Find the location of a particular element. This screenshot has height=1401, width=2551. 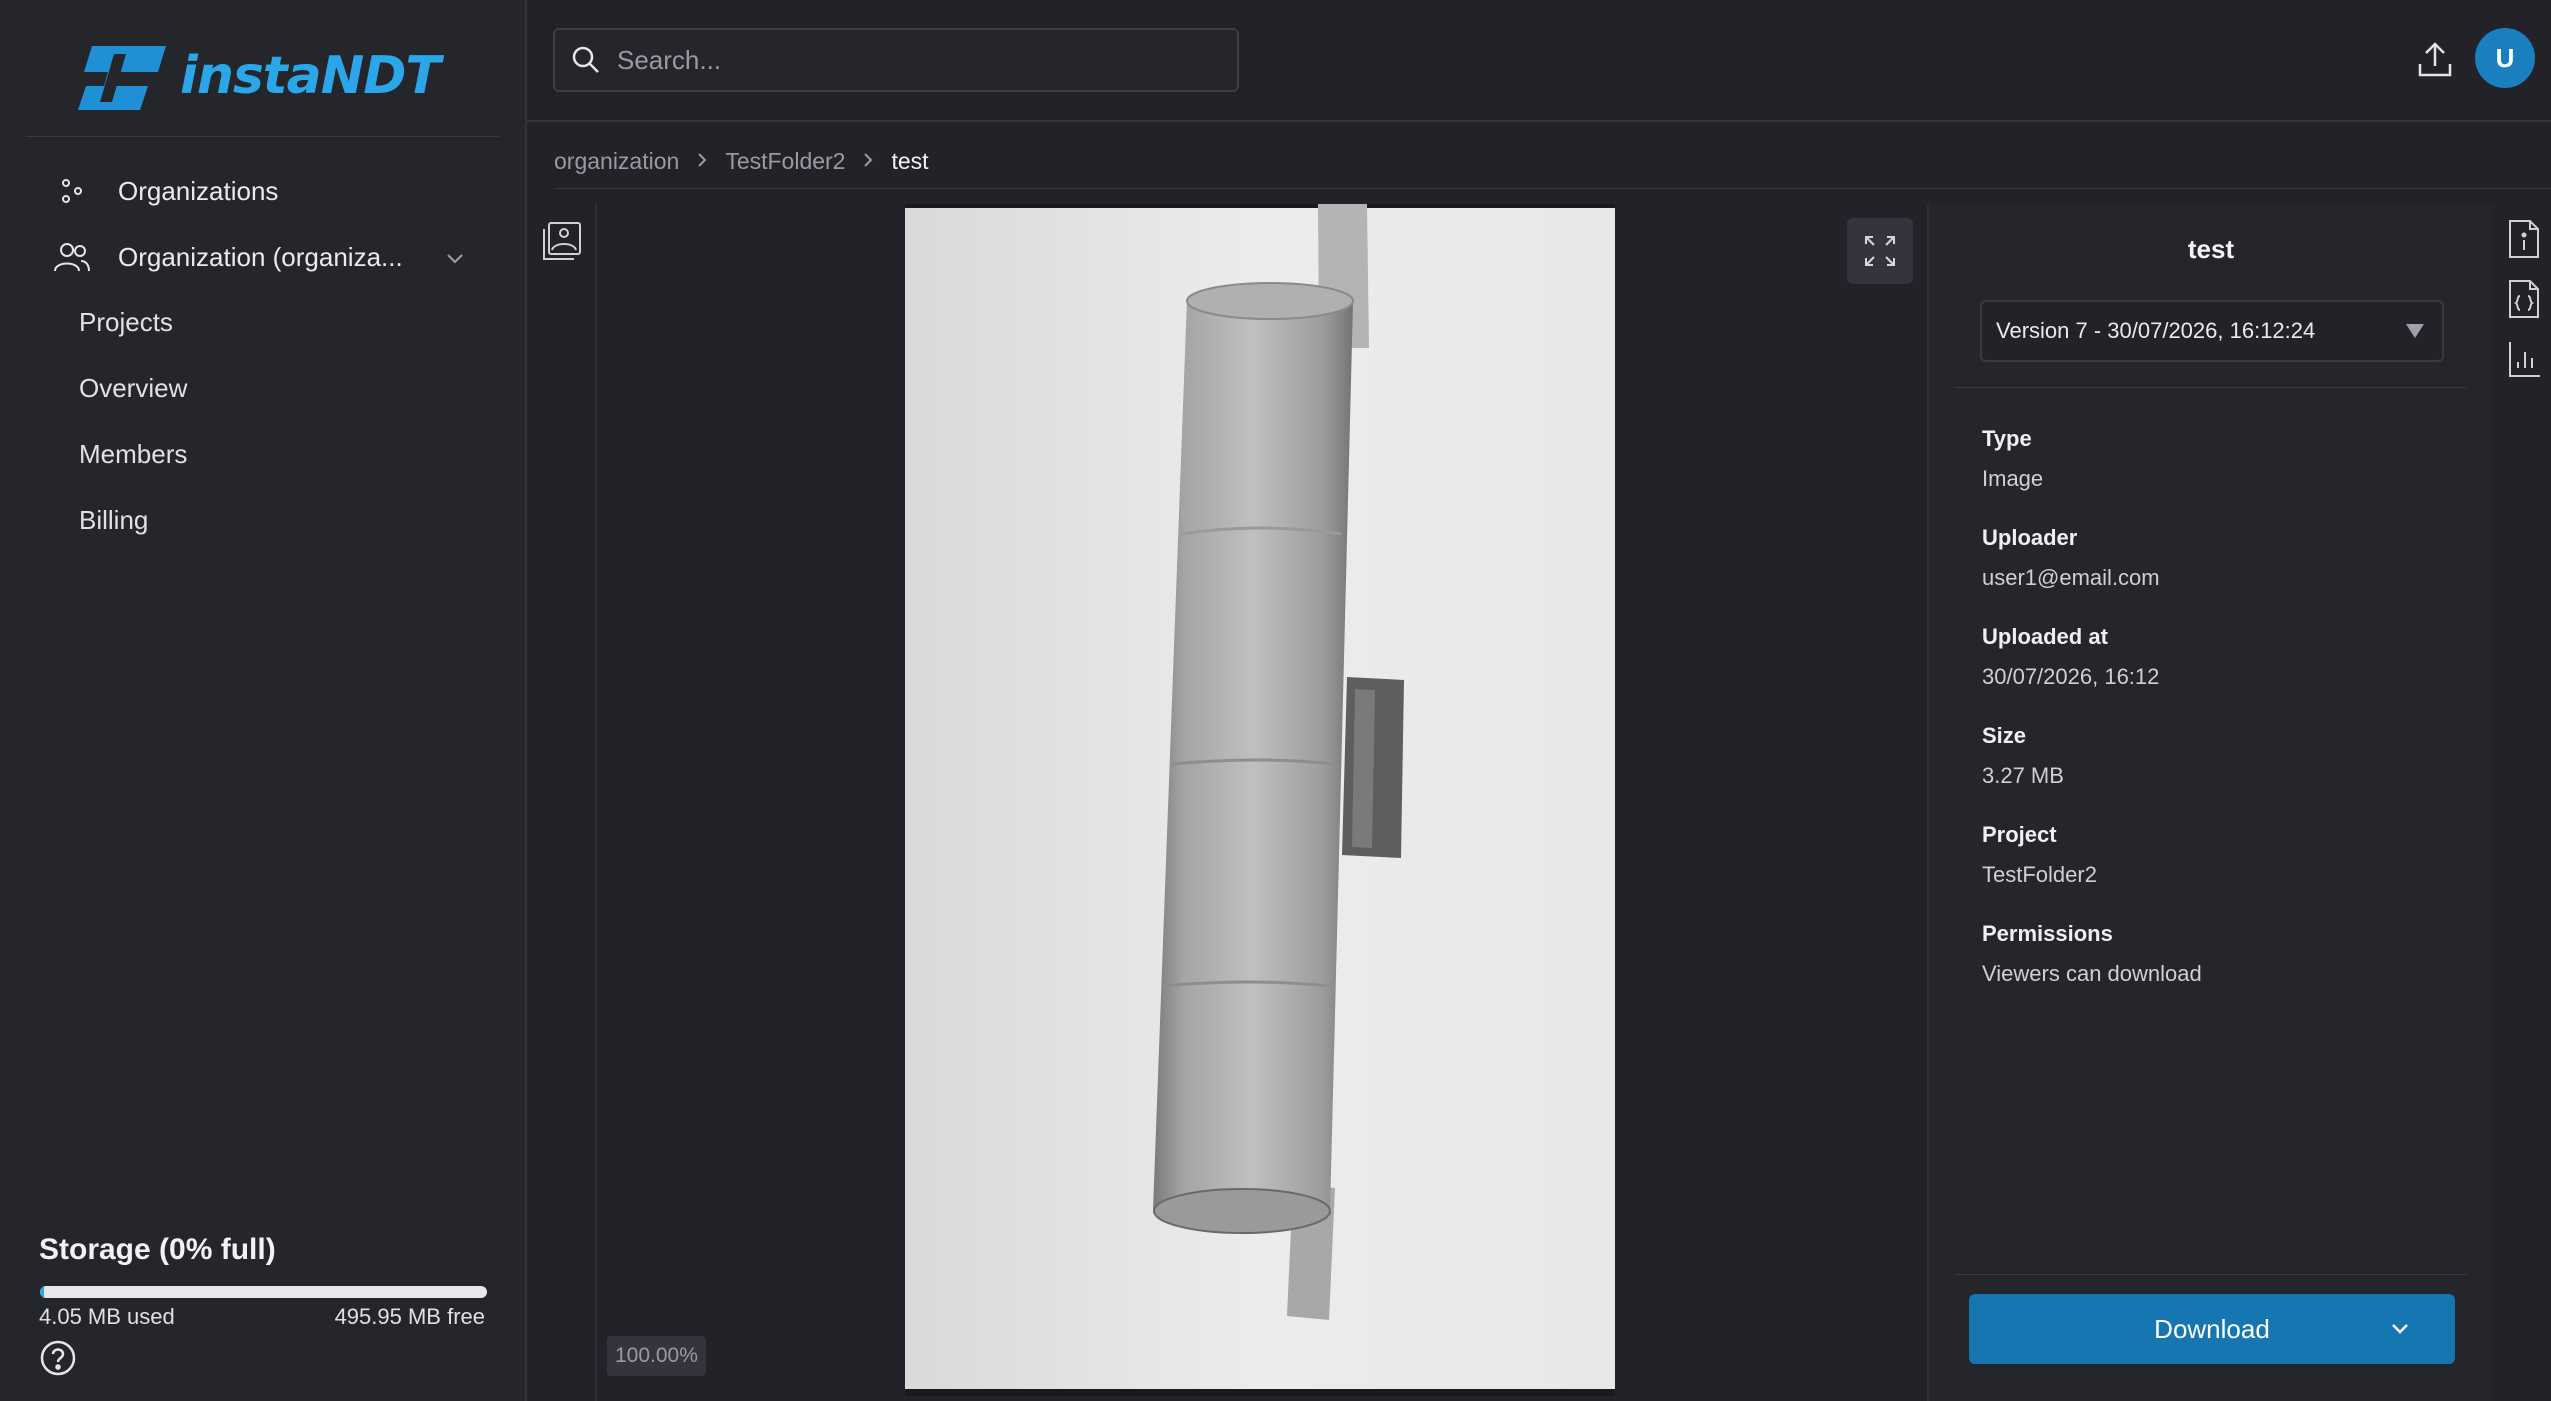

dropdown-arrow-icon is located at coordinates (2415, 331).